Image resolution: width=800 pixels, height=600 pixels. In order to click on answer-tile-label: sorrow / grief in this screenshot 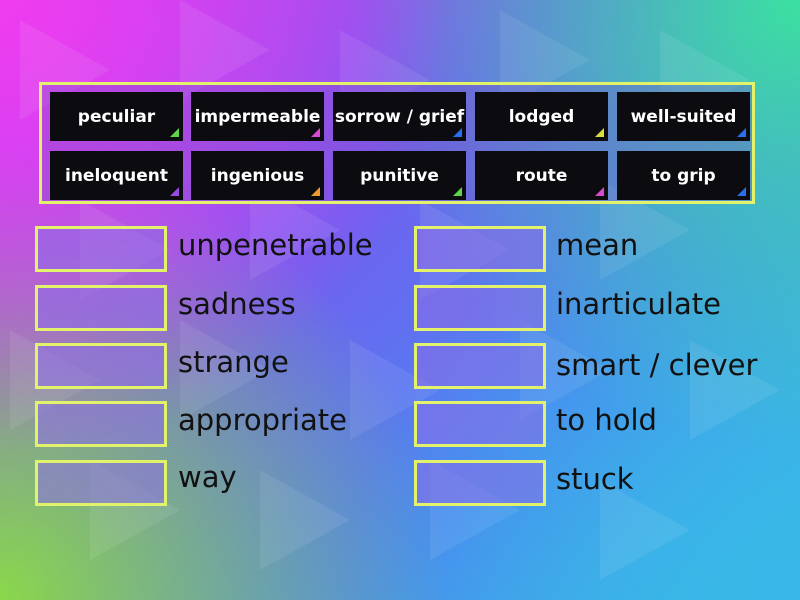, I will do `click(399, 116)`.